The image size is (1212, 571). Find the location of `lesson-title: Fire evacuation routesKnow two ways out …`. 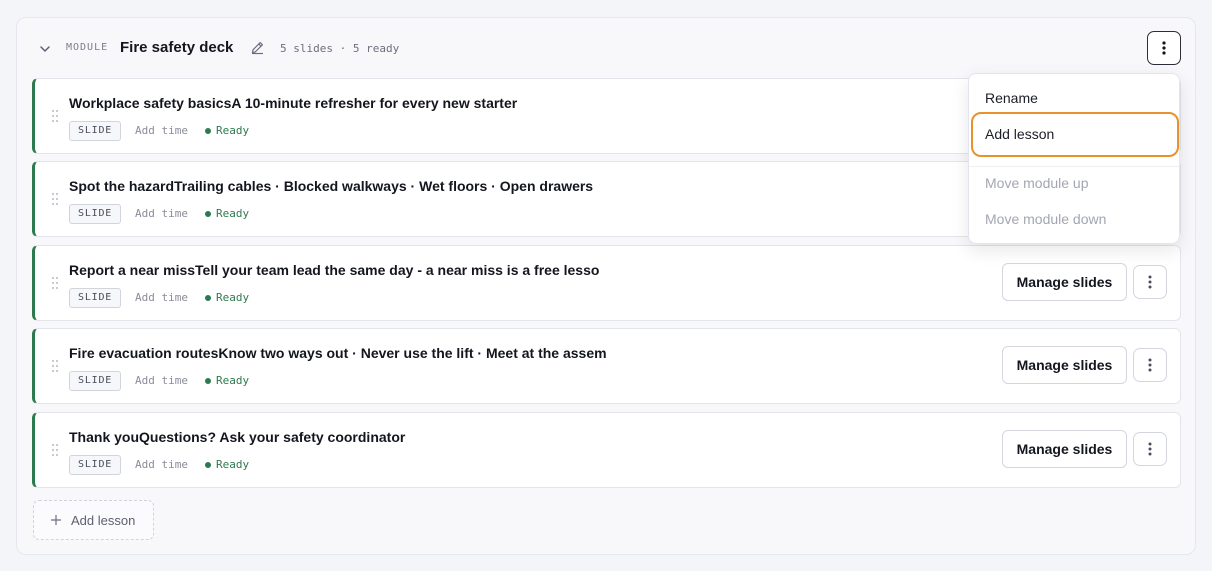

lesson-title: Fire evacuation routesKnow two ways out … is located at coordinates (338, 353).